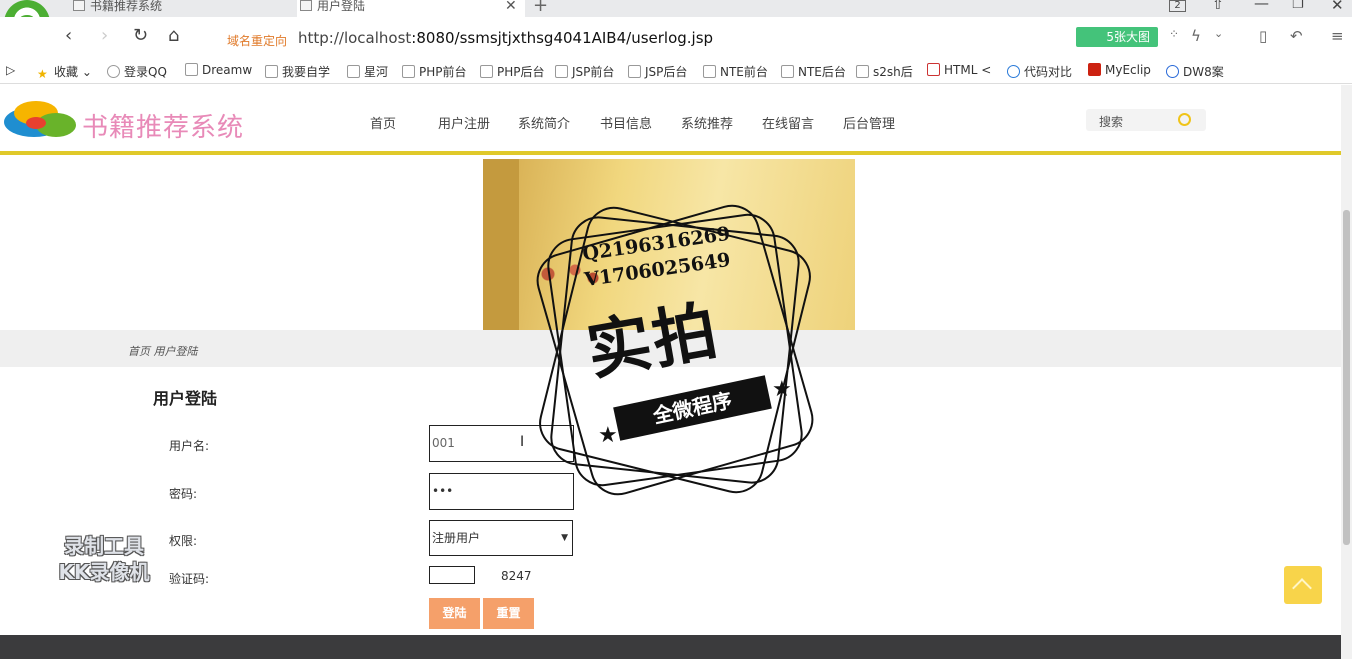  What do you see at coordinates (1172, 71) in the screenshot?
I see `paw-icon` at bounding box center [1172, 71].